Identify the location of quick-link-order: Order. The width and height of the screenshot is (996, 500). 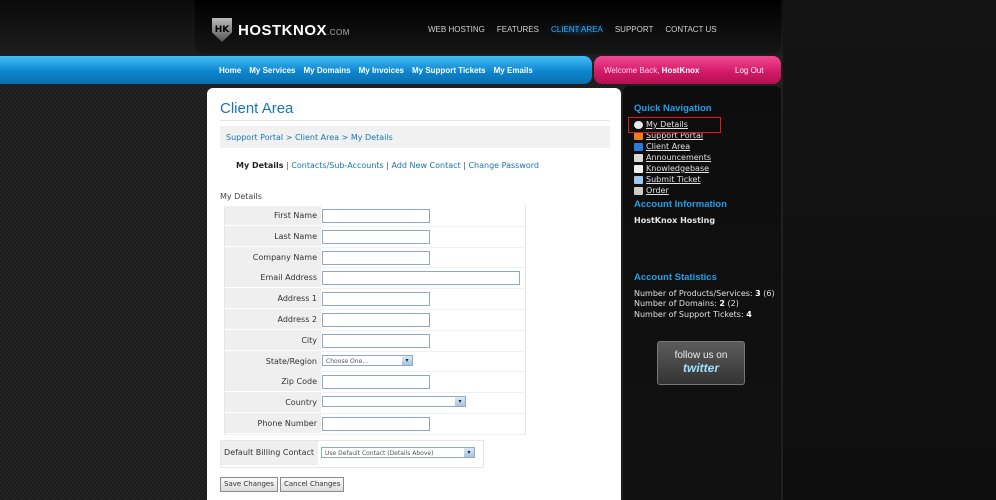
(651, 190).